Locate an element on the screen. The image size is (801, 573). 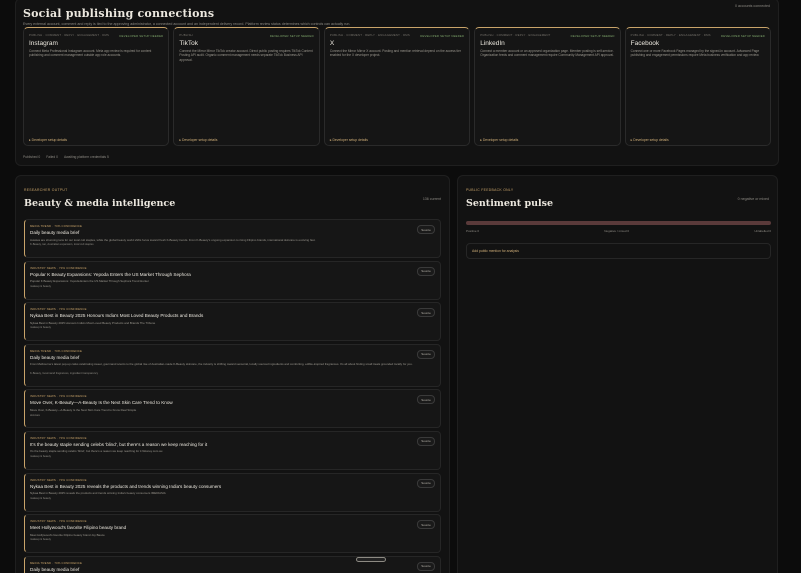
published-count: Published 0 is located at coordinates (32, 157).